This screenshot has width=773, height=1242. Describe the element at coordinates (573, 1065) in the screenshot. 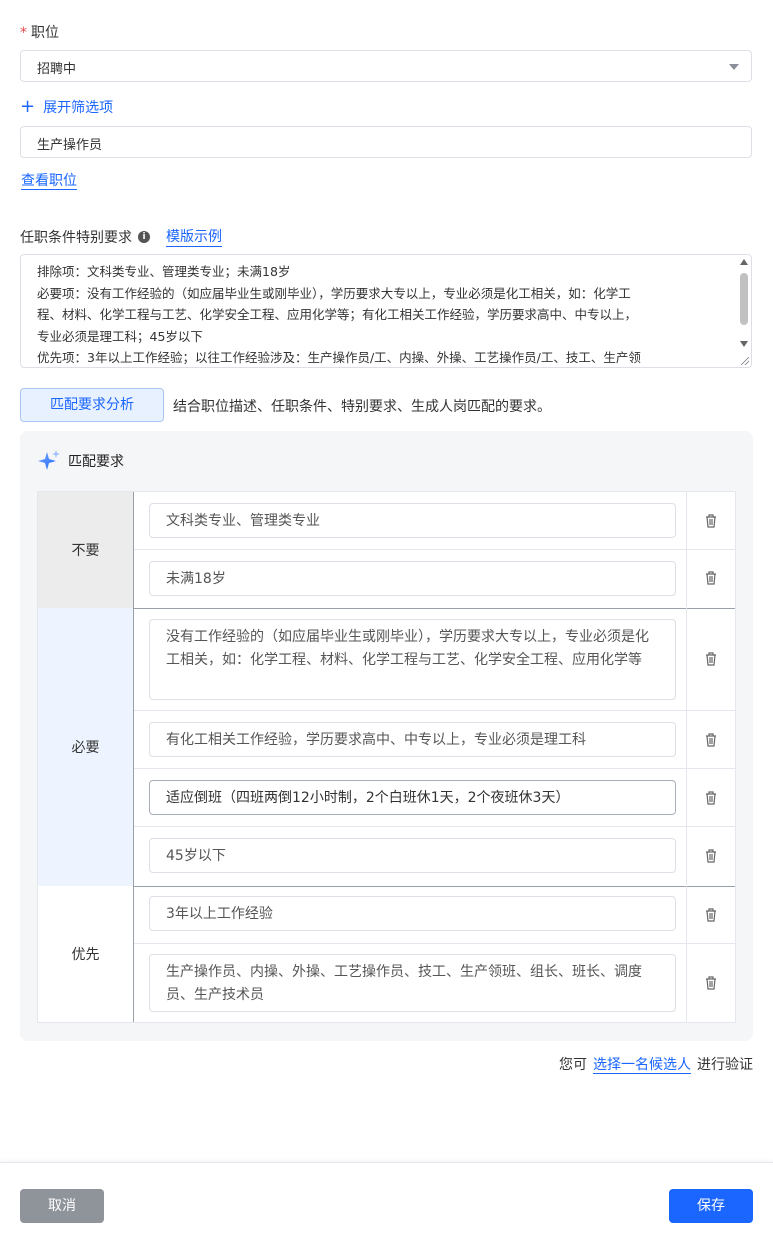

I see `verify-prefix: 您可` at that location.